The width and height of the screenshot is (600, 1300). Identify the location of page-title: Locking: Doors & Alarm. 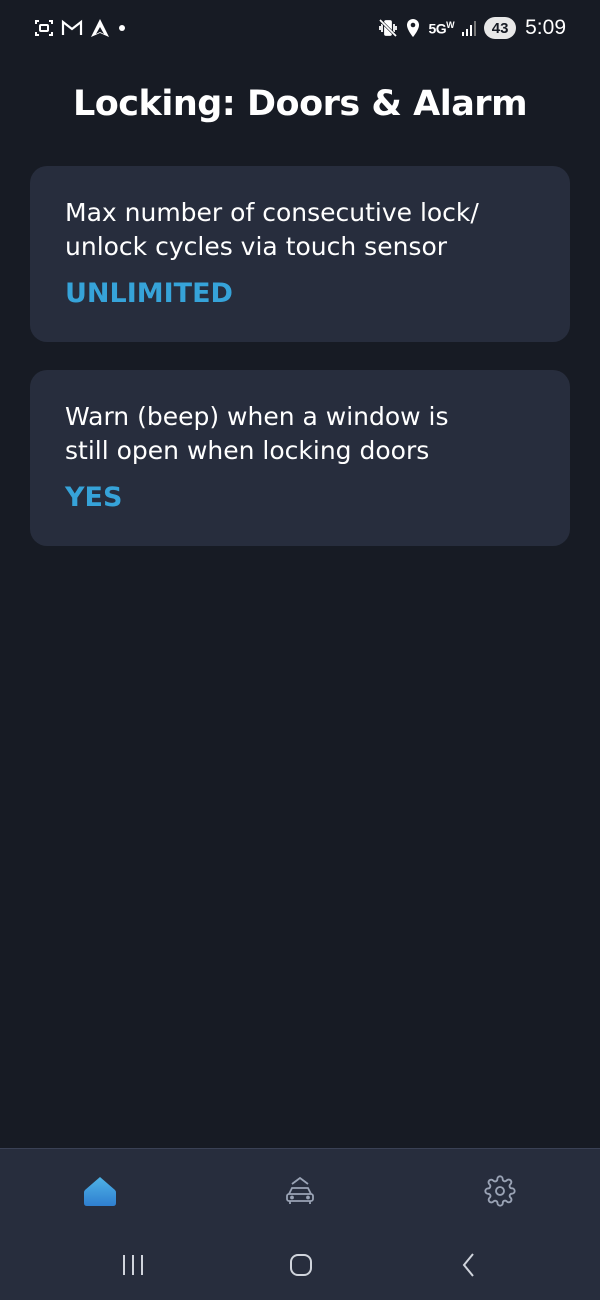
(300, 104).